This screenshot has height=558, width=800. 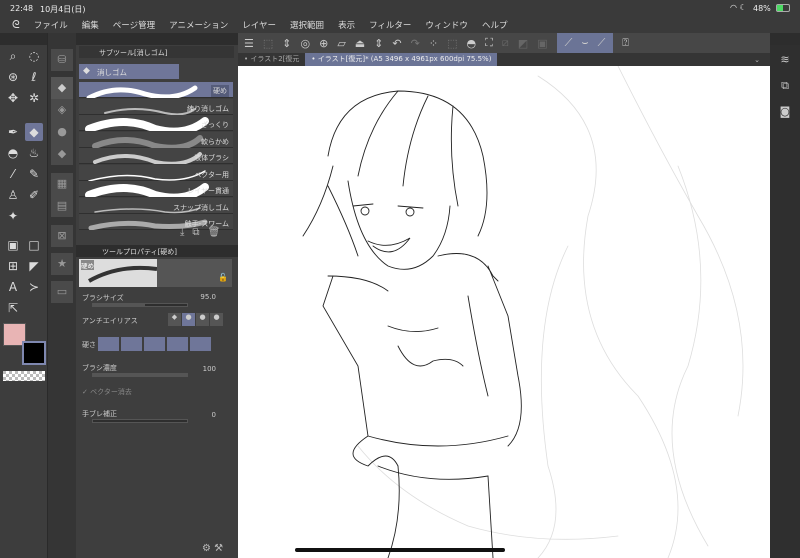 I want to click on ruler-icon: ◤, so click(x=34, y=266).